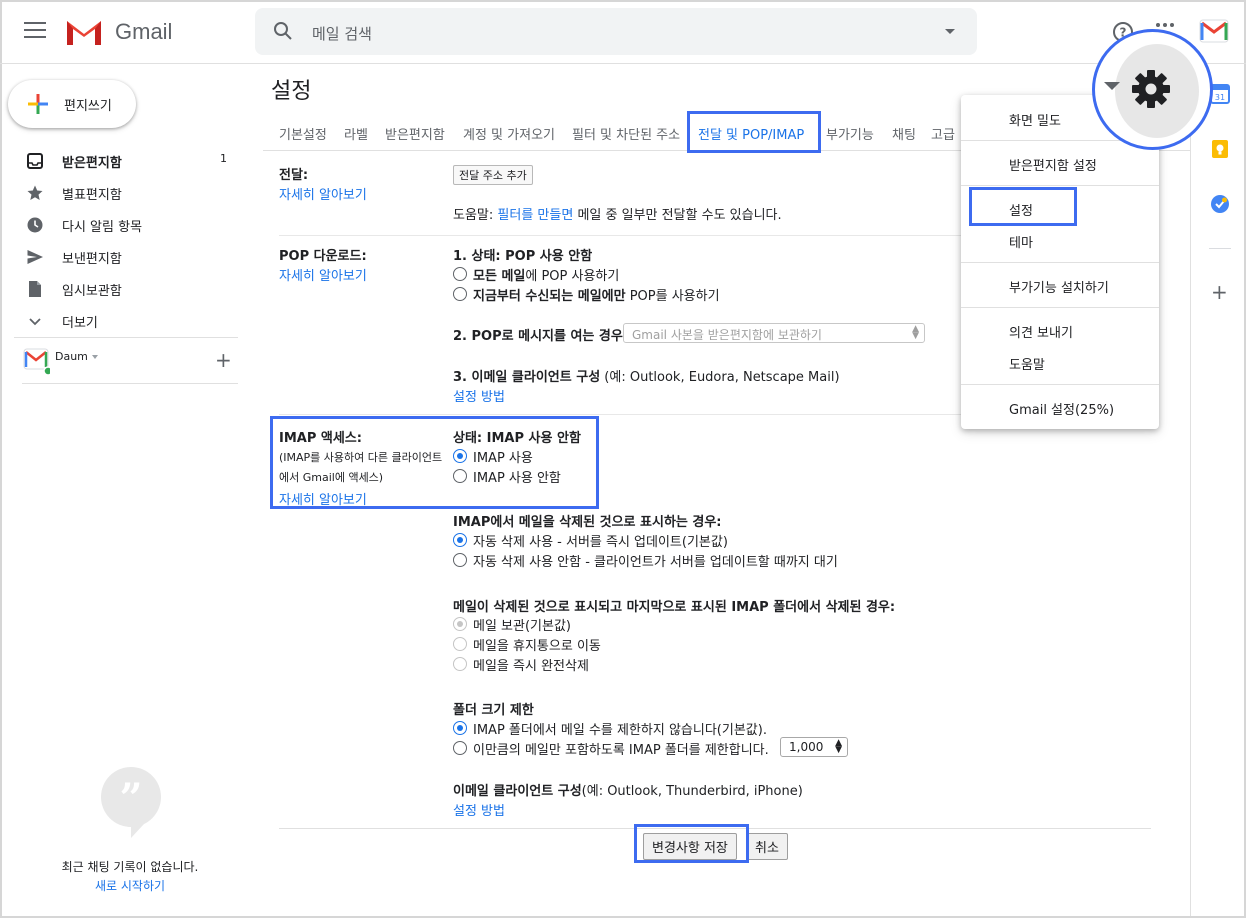 This screenshot has width=1246, height=918. I want to click on start-chat-link: 새로 시작하기, so click(130, 885).